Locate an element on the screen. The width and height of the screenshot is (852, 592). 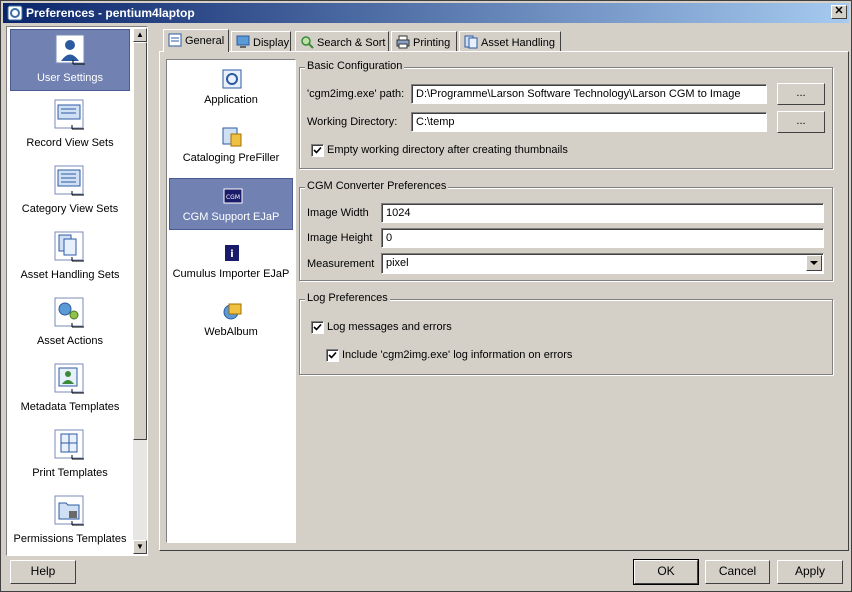
asset-handling-icon is located at coordinates (471, 42).